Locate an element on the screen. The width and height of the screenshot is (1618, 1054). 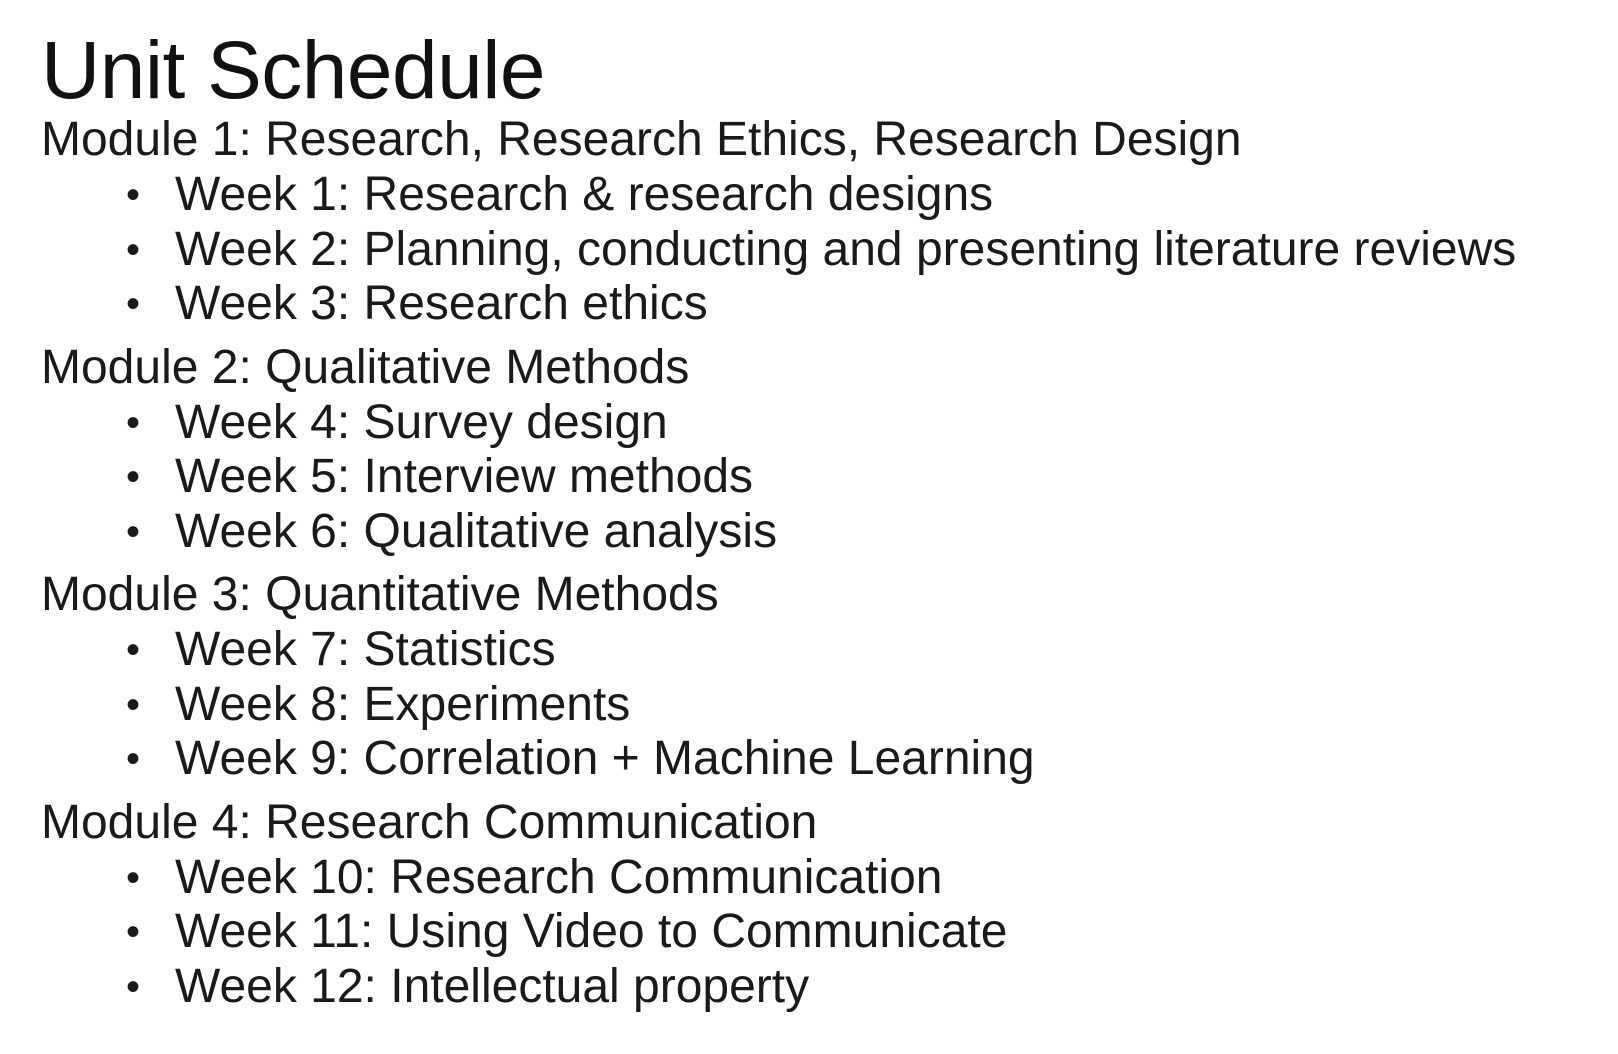
slide-title: Unit Schedule is located at coordinates (293, 70).